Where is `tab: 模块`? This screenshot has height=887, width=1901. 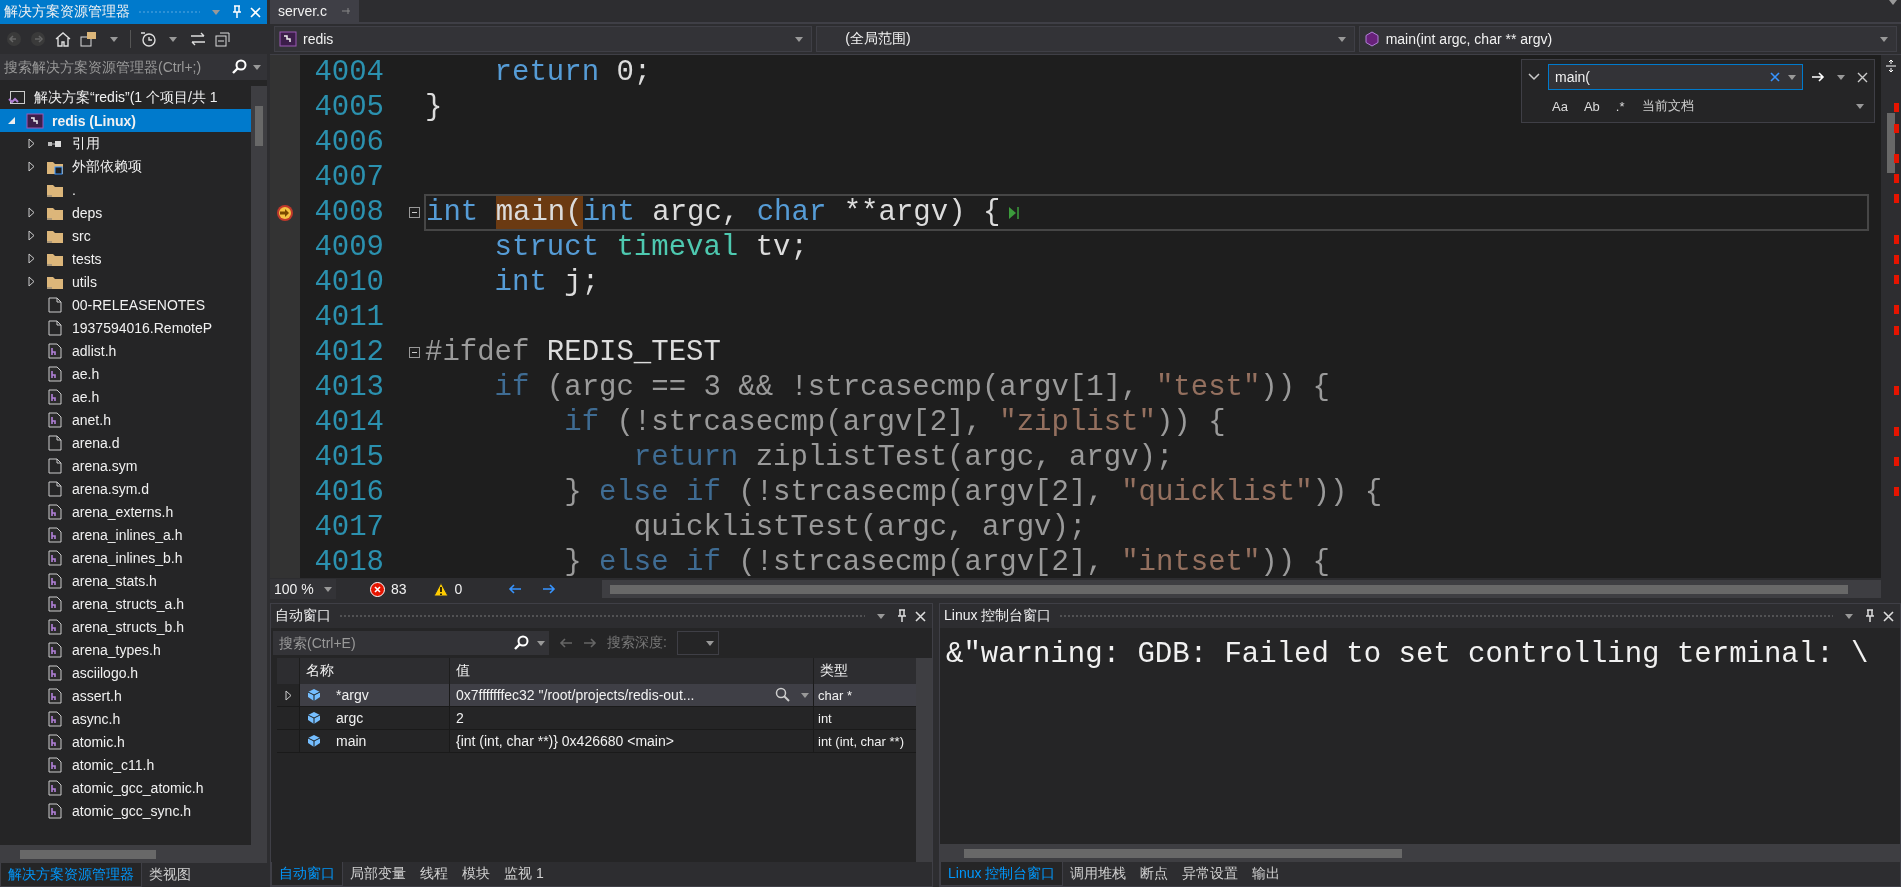 tab: 模块 is located at coordinates (476, 874).